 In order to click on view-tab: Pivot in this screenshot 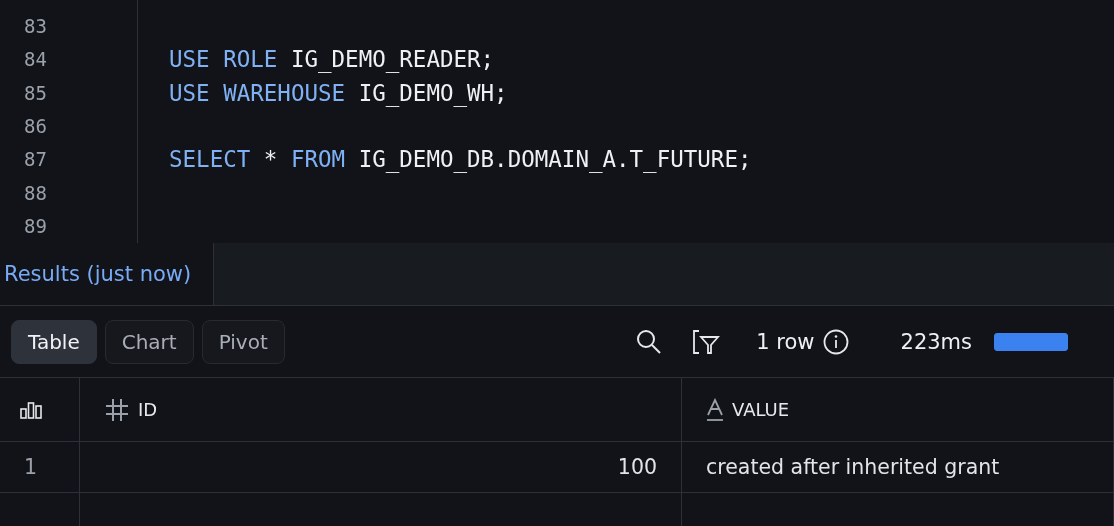, I will do `click(243, 341)`.